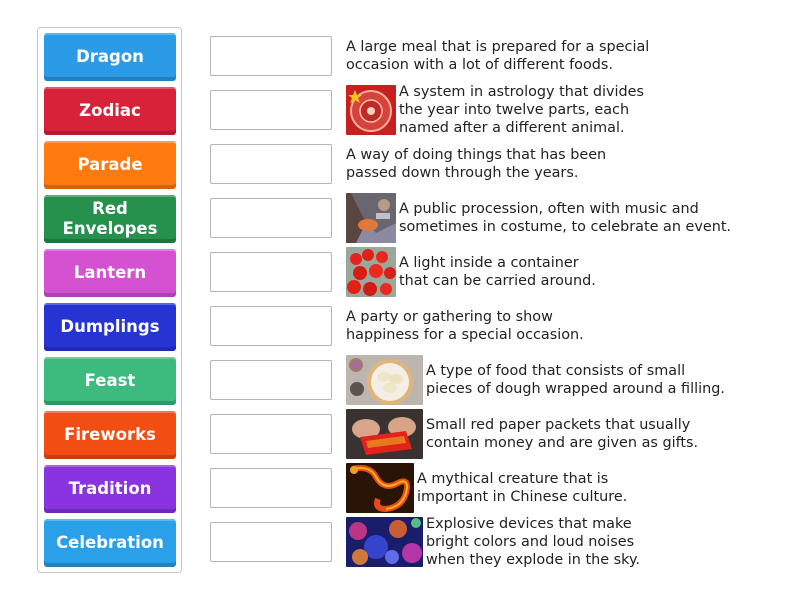 The image size is (800, 600). I want to click on tile-parade: Parade, so click(110, 165).